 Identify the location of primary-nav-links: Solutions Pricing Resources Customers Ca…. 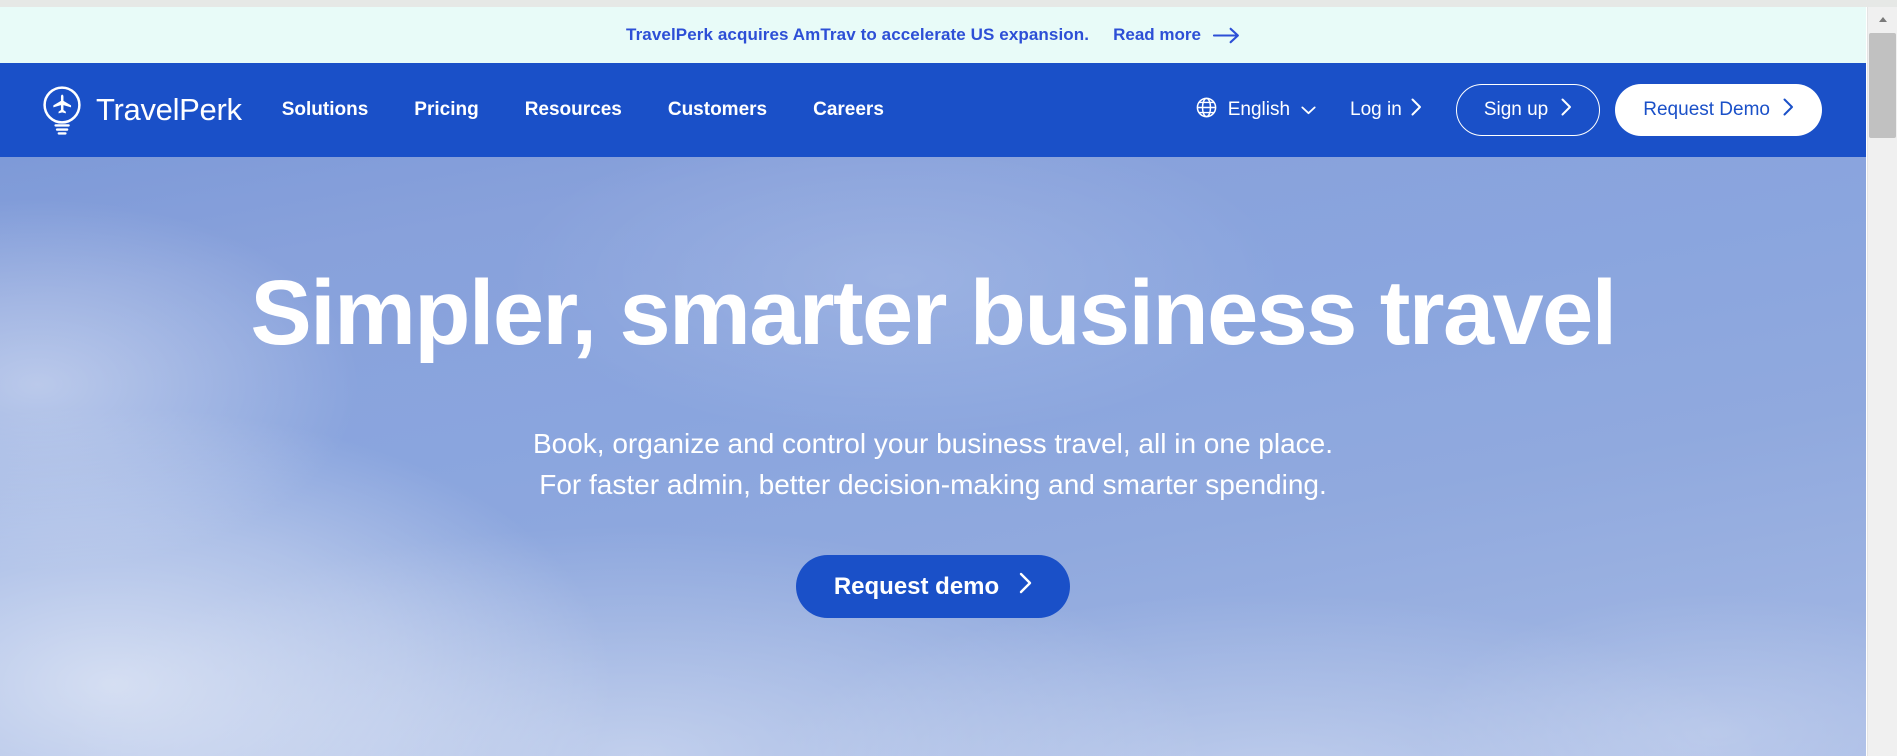
(583, 110).